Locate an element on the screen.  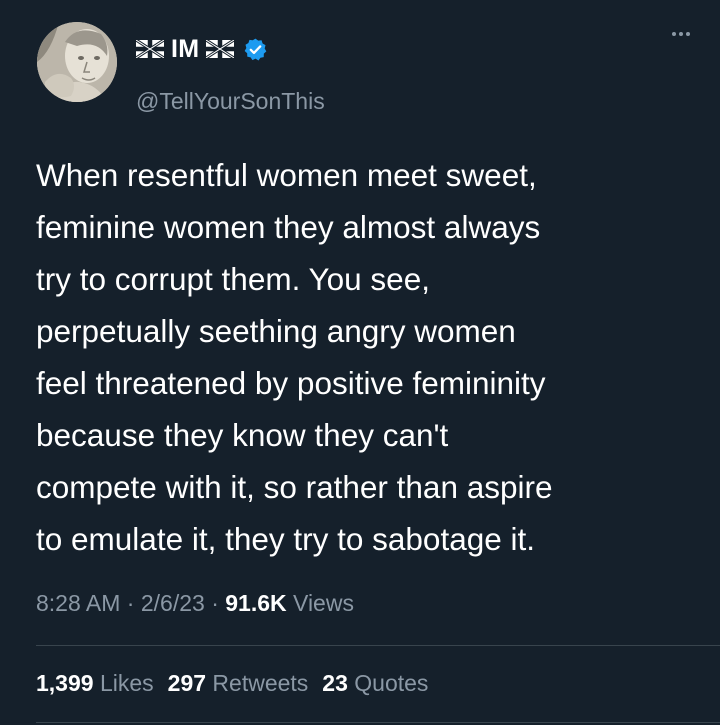
avatar-statue-image is located at coordinates (77, 62).